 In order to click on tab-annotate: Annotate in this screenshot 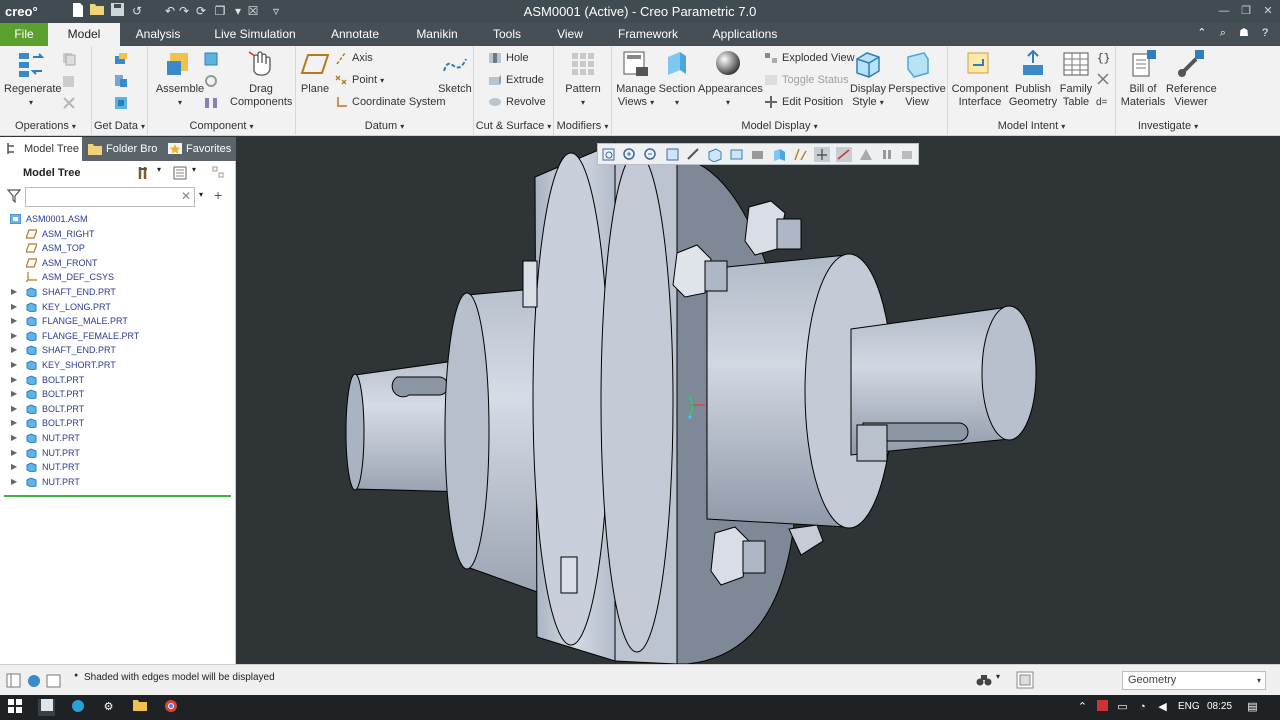, I will do `click(355, 34)`.